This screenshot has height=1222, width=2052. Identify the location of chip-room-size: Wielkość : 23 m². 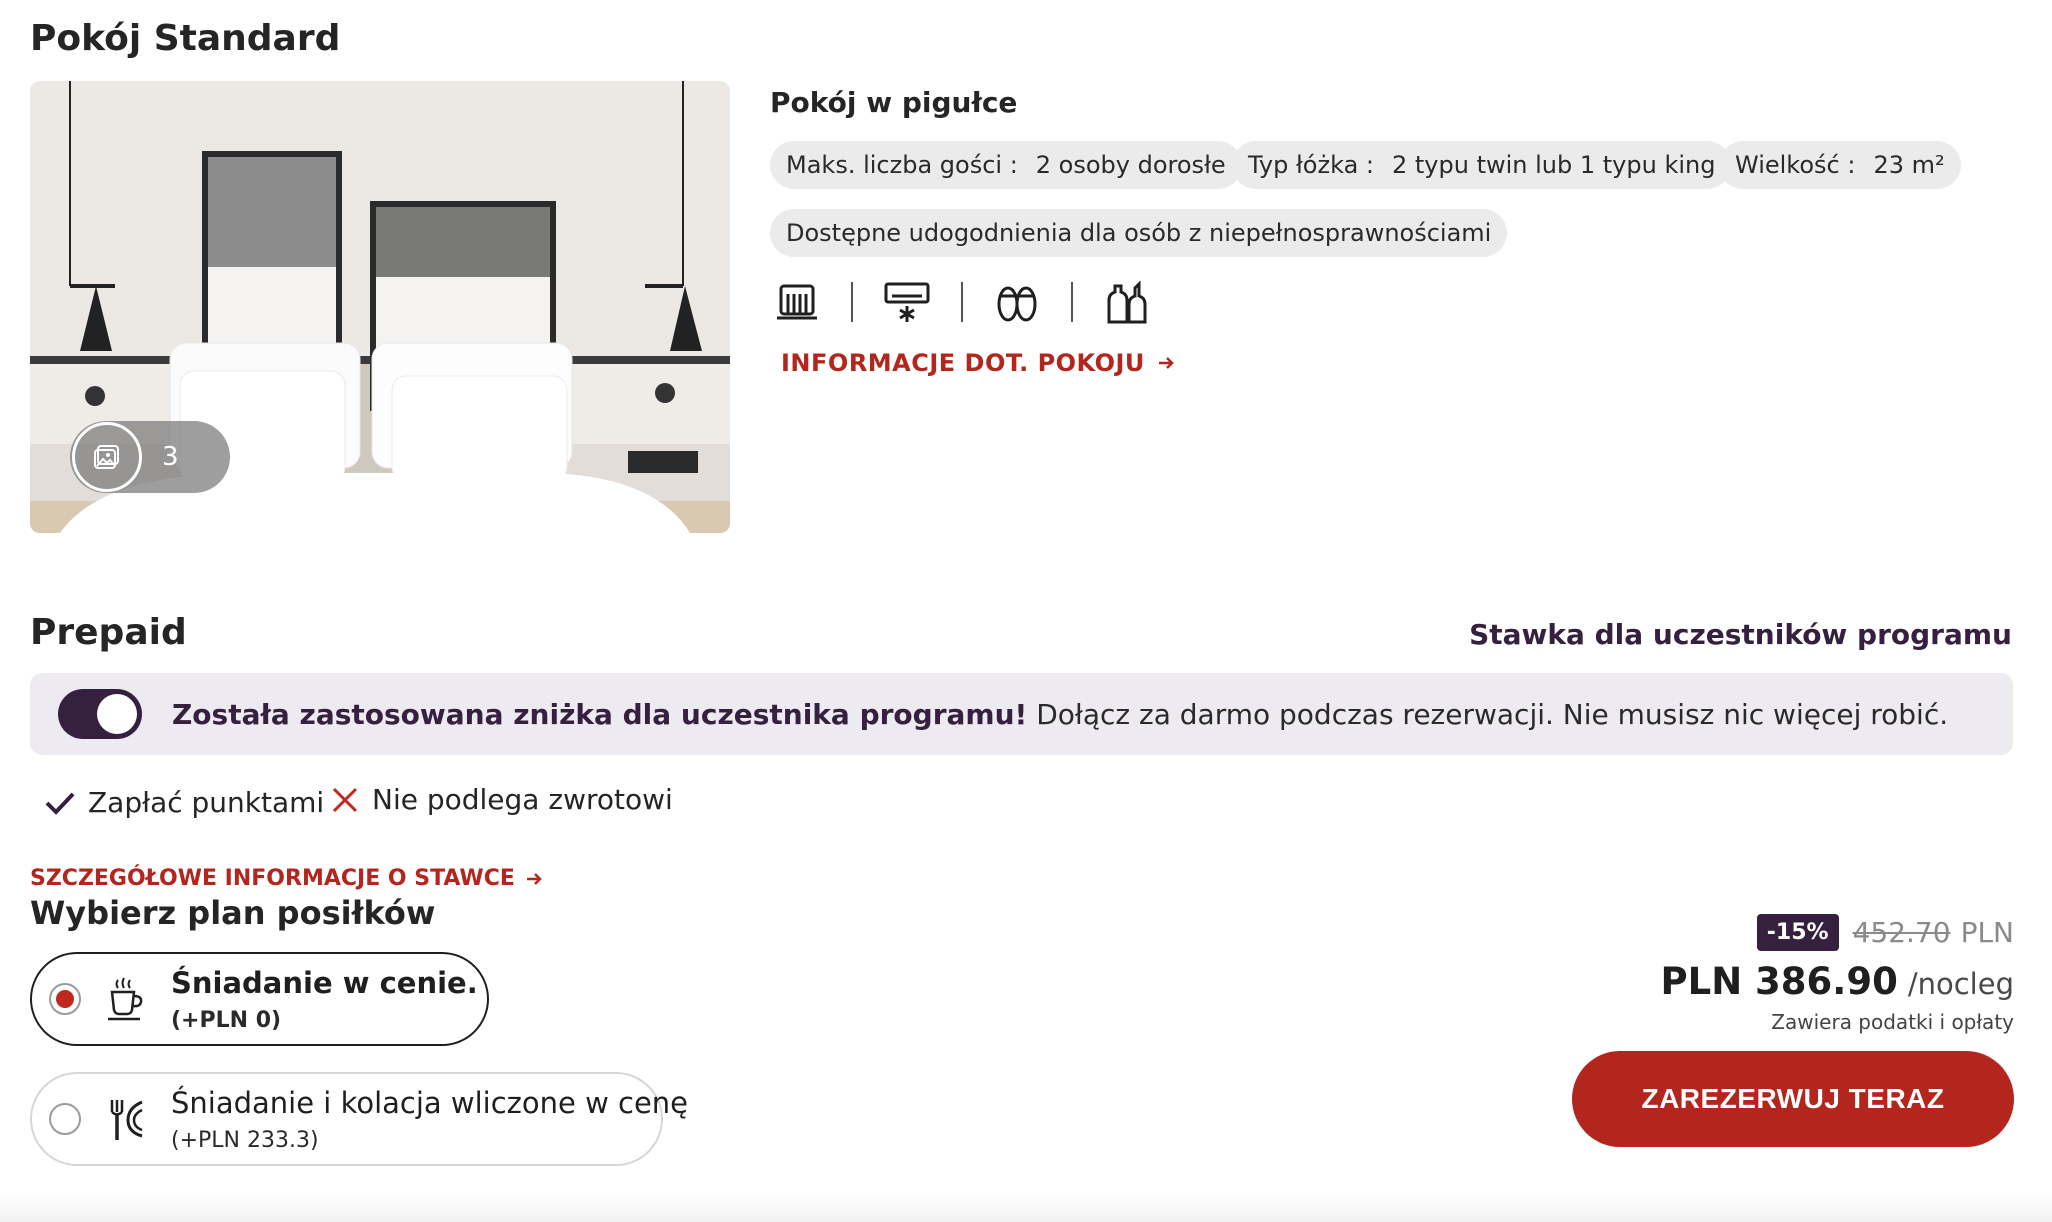
(1840, 165).